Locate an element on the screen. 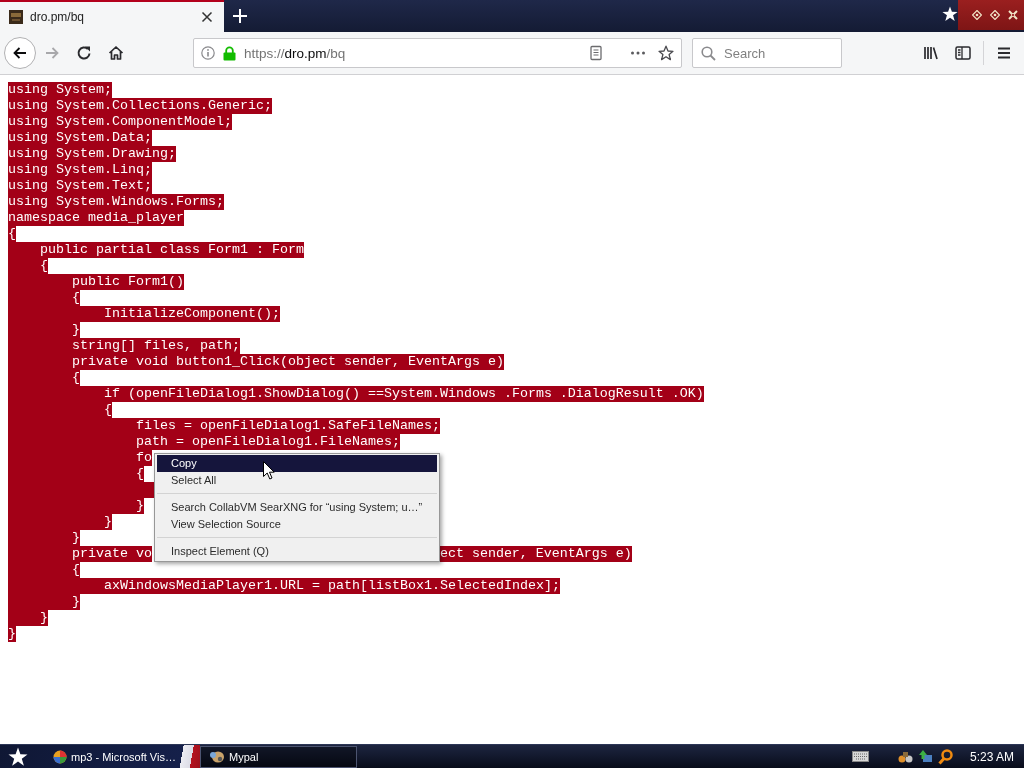 This screenshot has height=768, width=1024. menu-item: Inspect Element (Q) is located at coordinates (297, 551).